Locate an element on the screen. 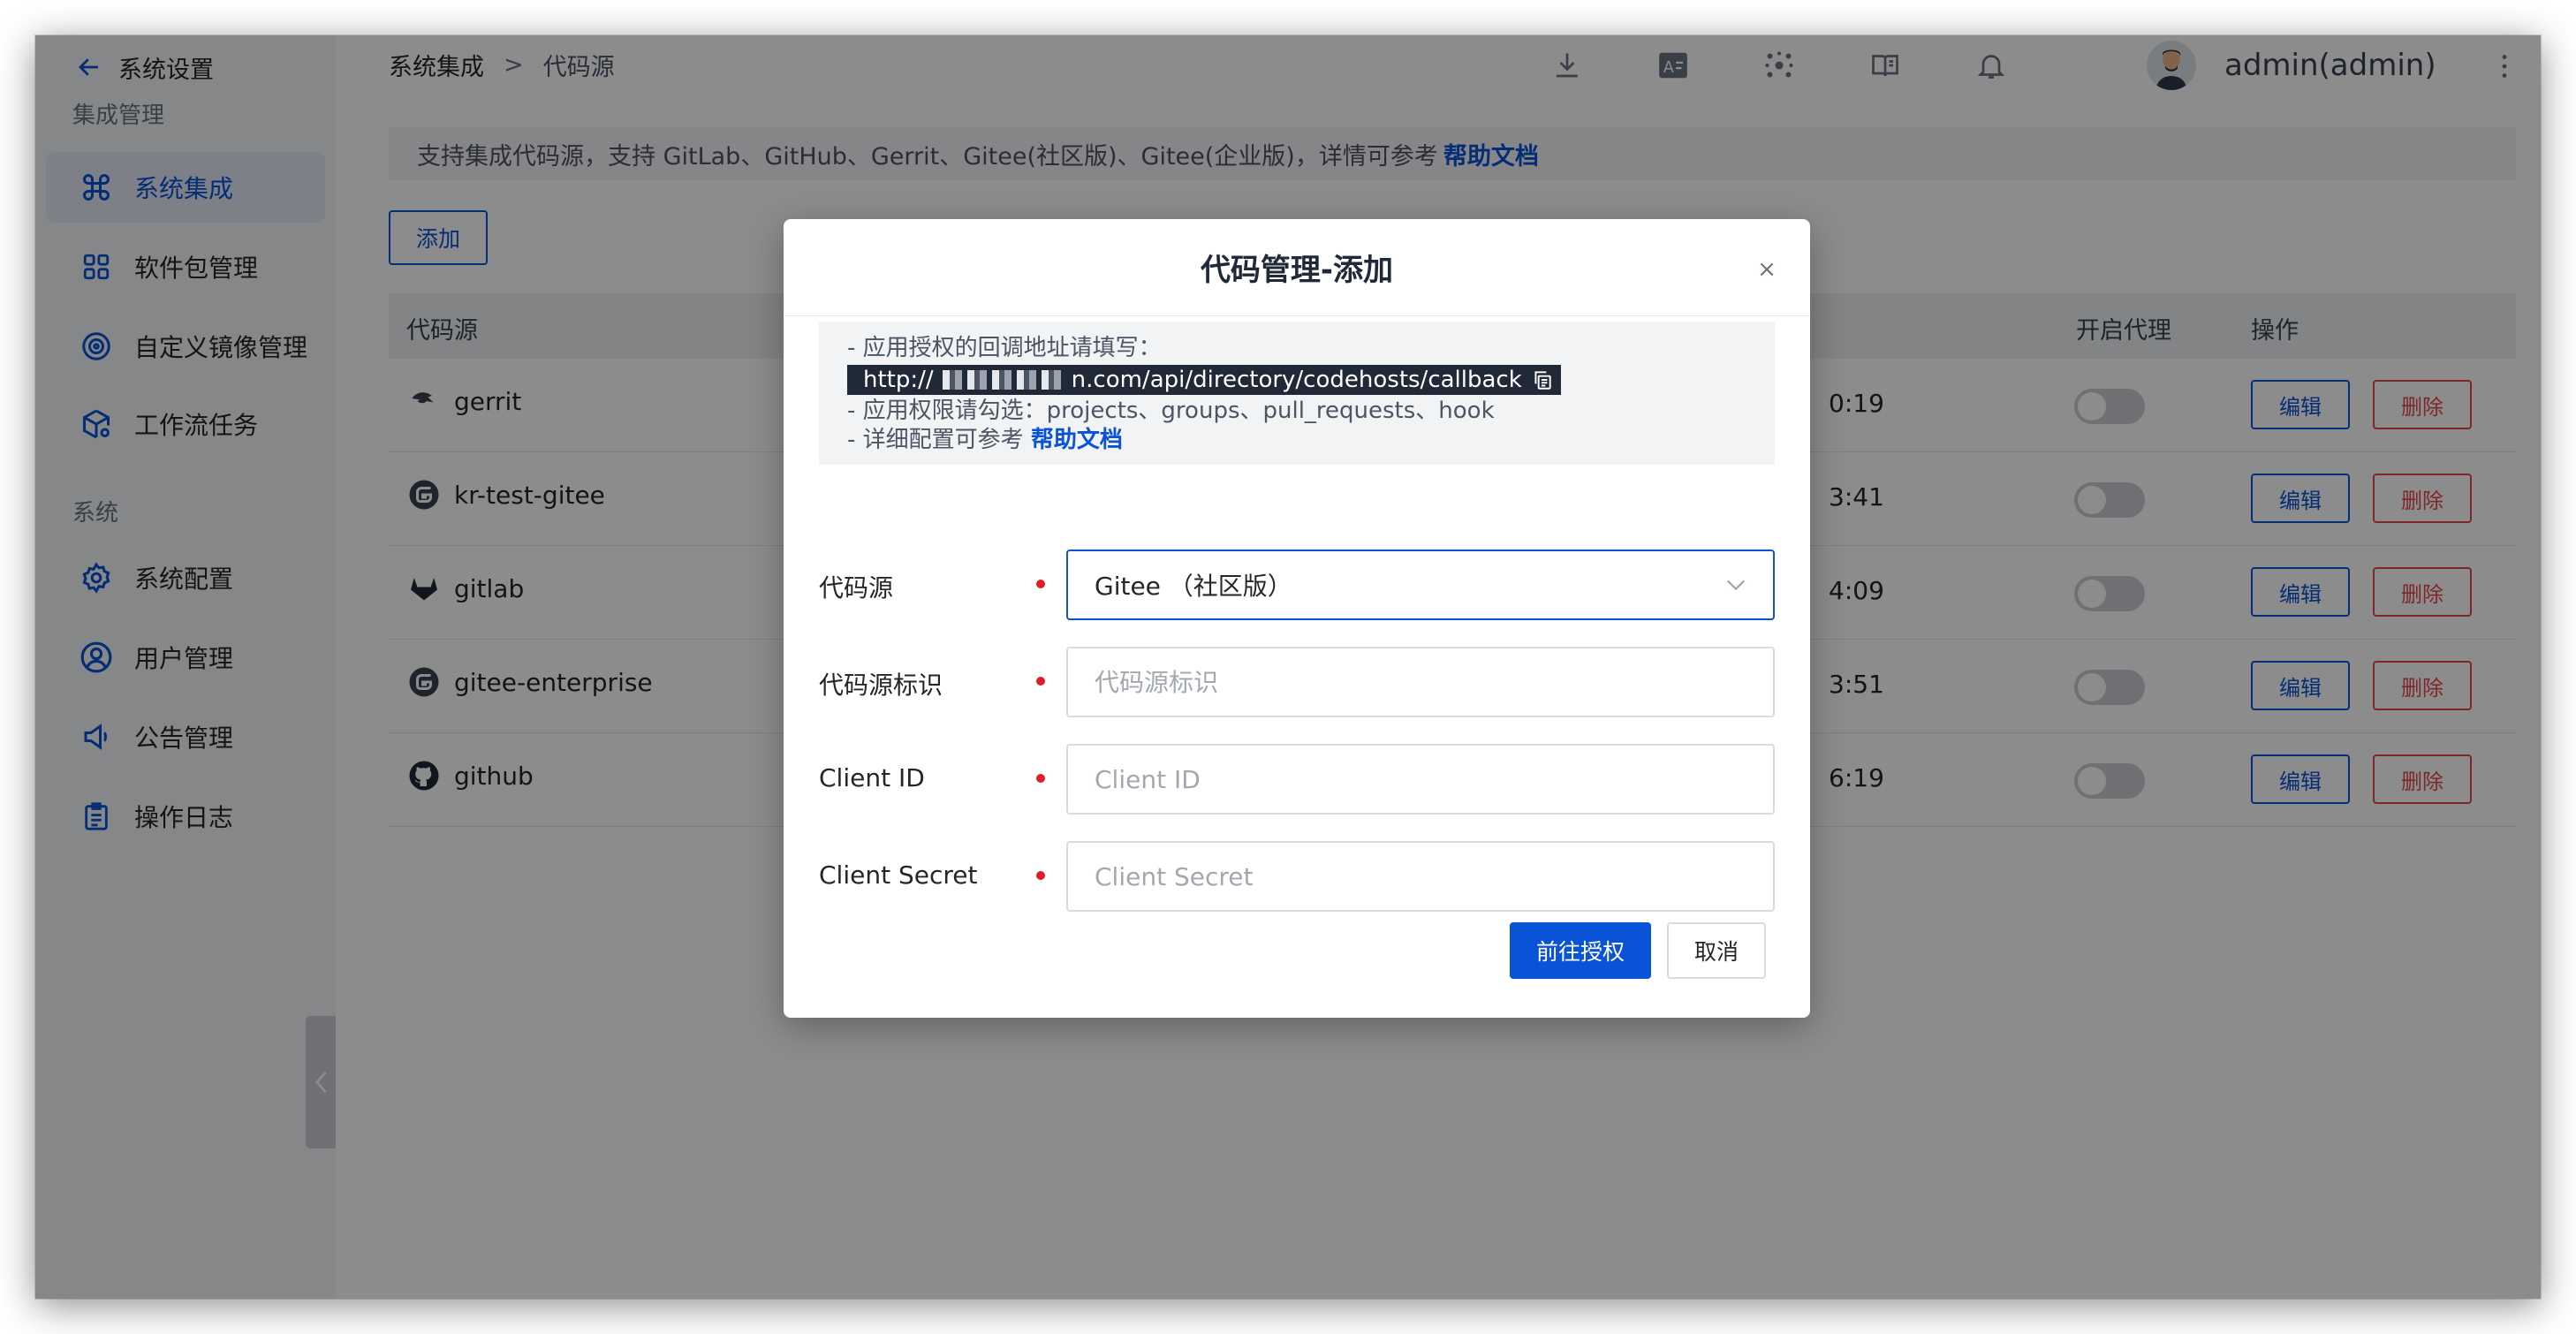 This screenshot has width=2576, height=1334. source-label: 代码源 is located at coordinates (857, 588).